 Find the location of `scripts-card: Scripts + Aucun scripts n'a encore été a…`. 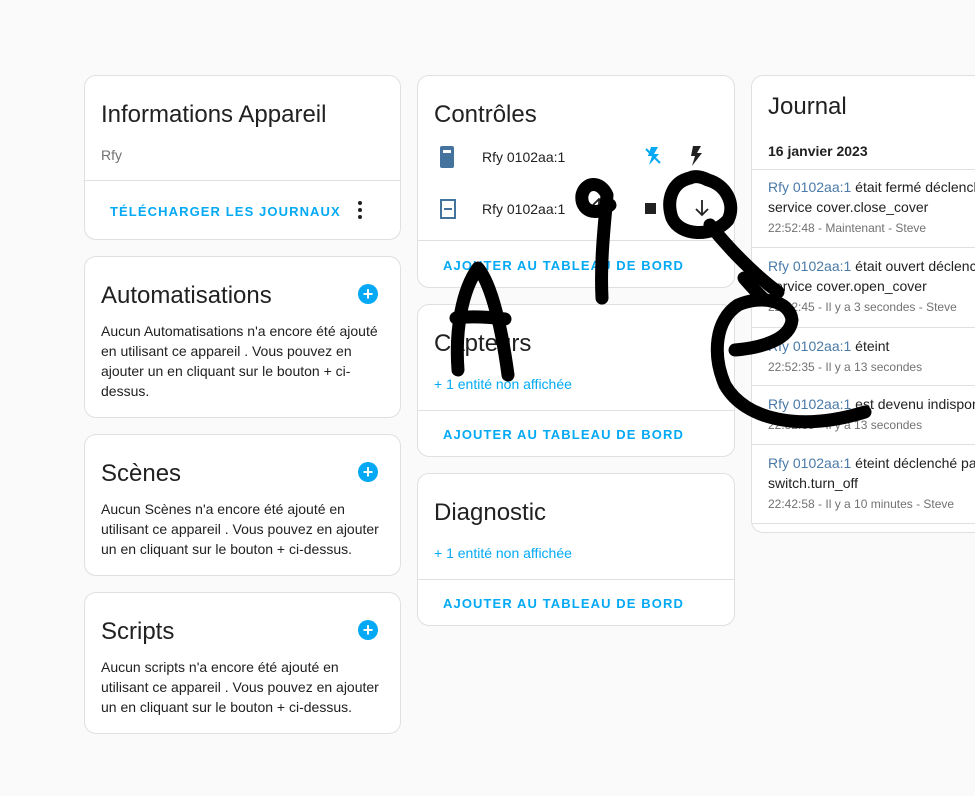

scripts-card: Scripts + Aucun scripts n'a encore été a… is located at coordinates (242, 663).